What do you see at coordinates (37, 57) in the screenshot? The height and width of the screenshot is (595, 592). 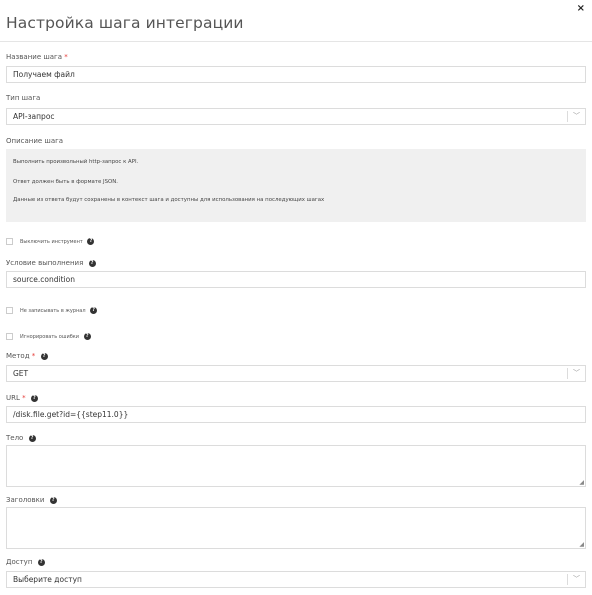 I see `step-name-label: Название шага *` at bounding box center [37, 57].